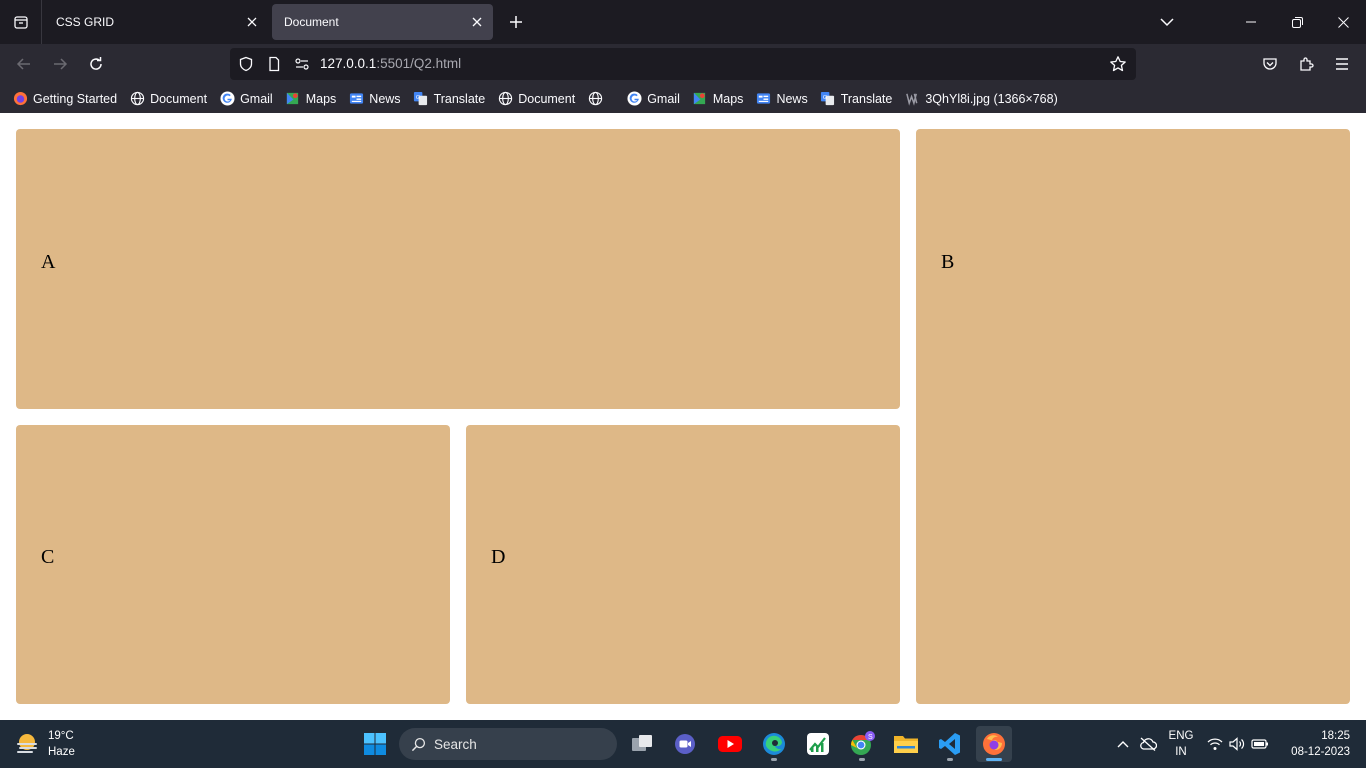  I want to click on folder-icon, so click(906, 744).